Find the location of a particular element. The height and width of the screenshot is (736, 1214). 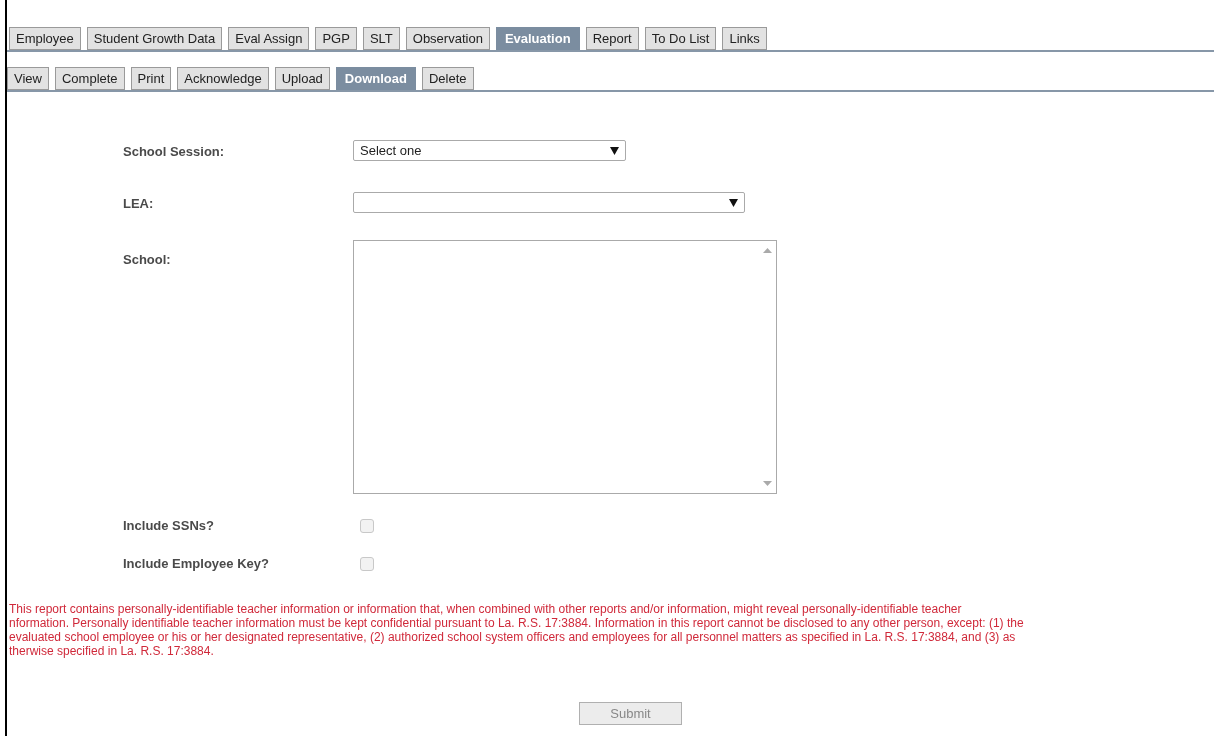

tab: Observation is located at coordinates (447, 38).